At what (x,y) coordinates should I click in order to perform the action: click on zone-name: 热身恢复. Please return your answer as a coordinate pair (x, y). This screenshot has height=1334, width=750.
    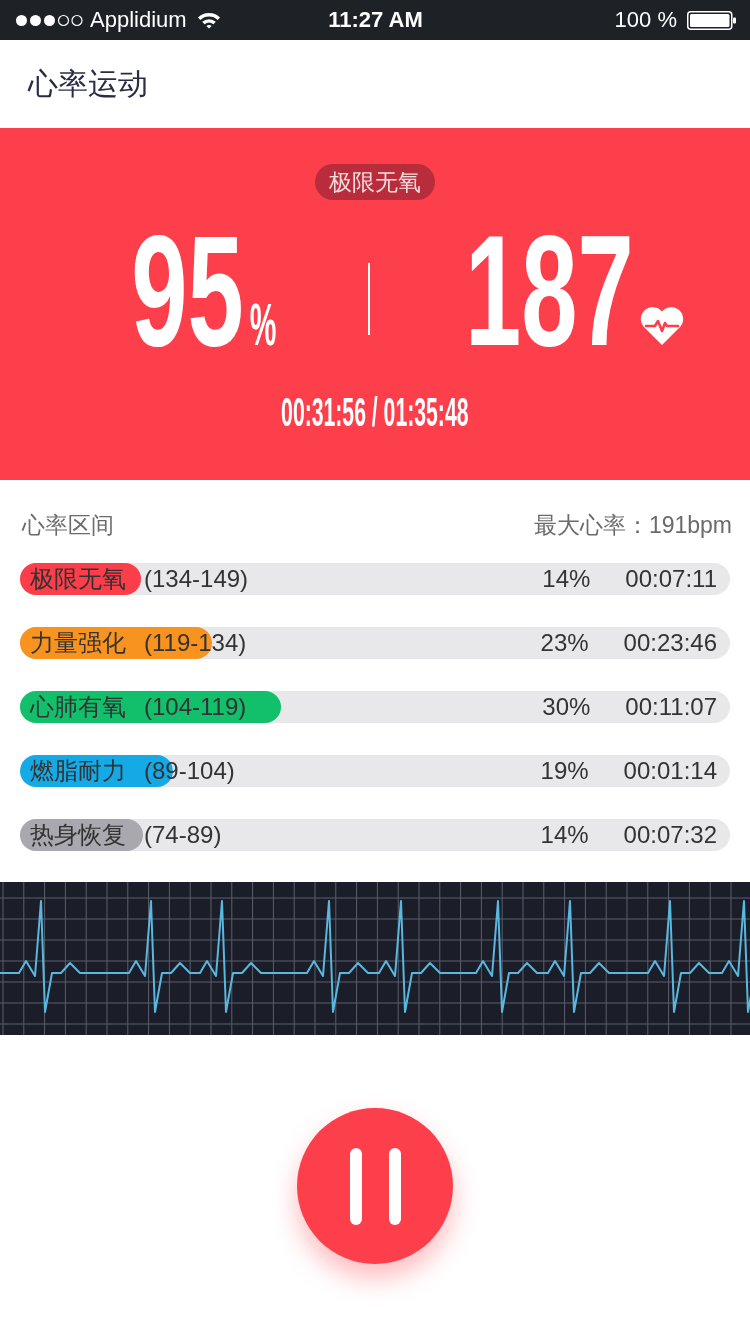
    Looking at the image, I should click on (78, 835).